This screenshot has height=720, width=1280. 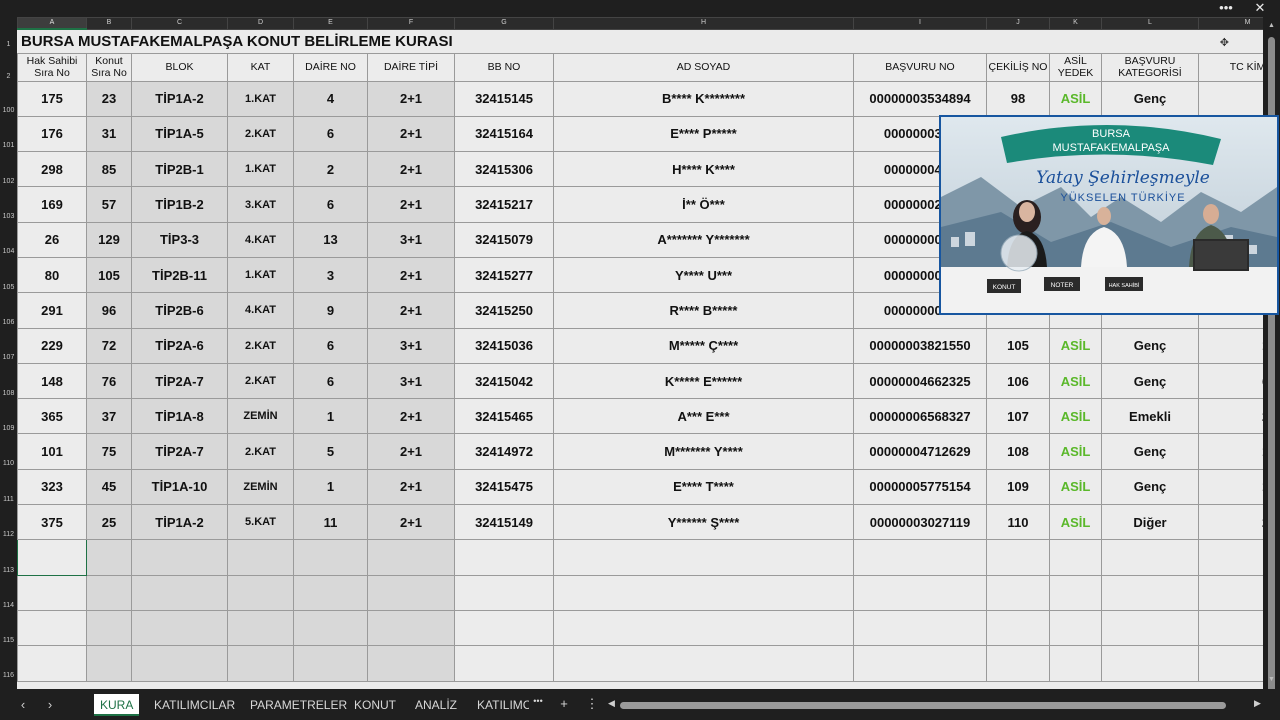 I want to click on table-cell: TİP2B-6, so click(x=179, y=310).